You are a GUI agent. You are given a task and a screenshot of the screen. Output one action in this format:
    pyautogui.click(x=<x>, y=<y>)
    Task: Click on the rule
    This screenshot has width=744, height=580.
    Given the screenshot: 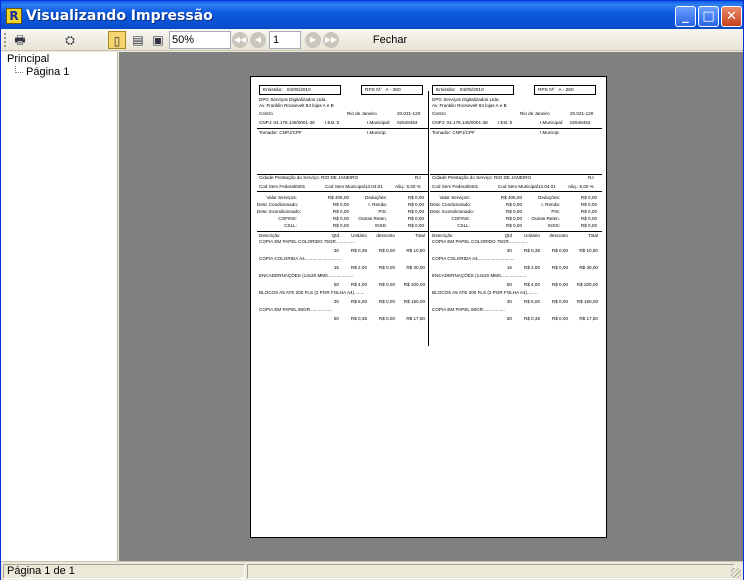 What is the action you would take?
    pyautogui.click(x=516, y=128)
    